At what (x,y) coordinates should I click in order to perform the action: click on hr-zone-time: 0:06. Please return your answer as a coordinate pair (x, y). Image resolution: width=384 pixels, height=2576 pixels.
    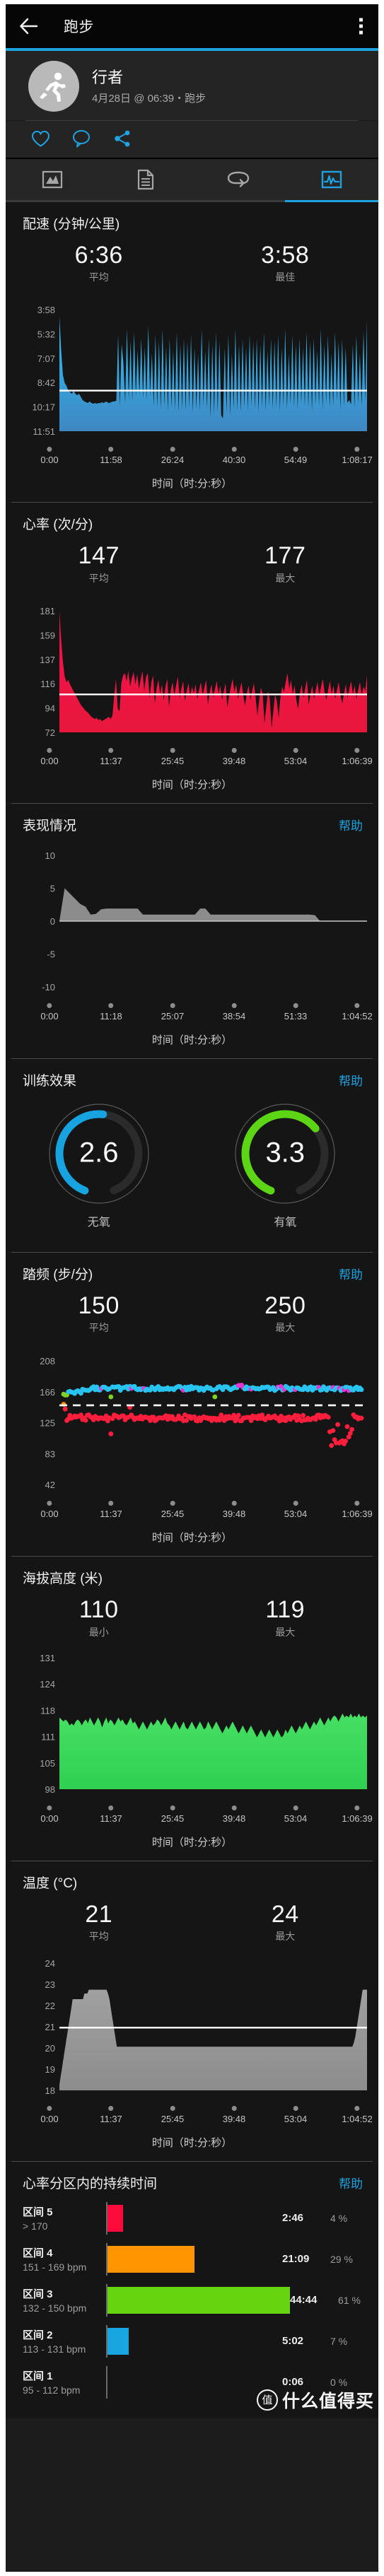
    Looking at the image, I should click on (293, 2383).